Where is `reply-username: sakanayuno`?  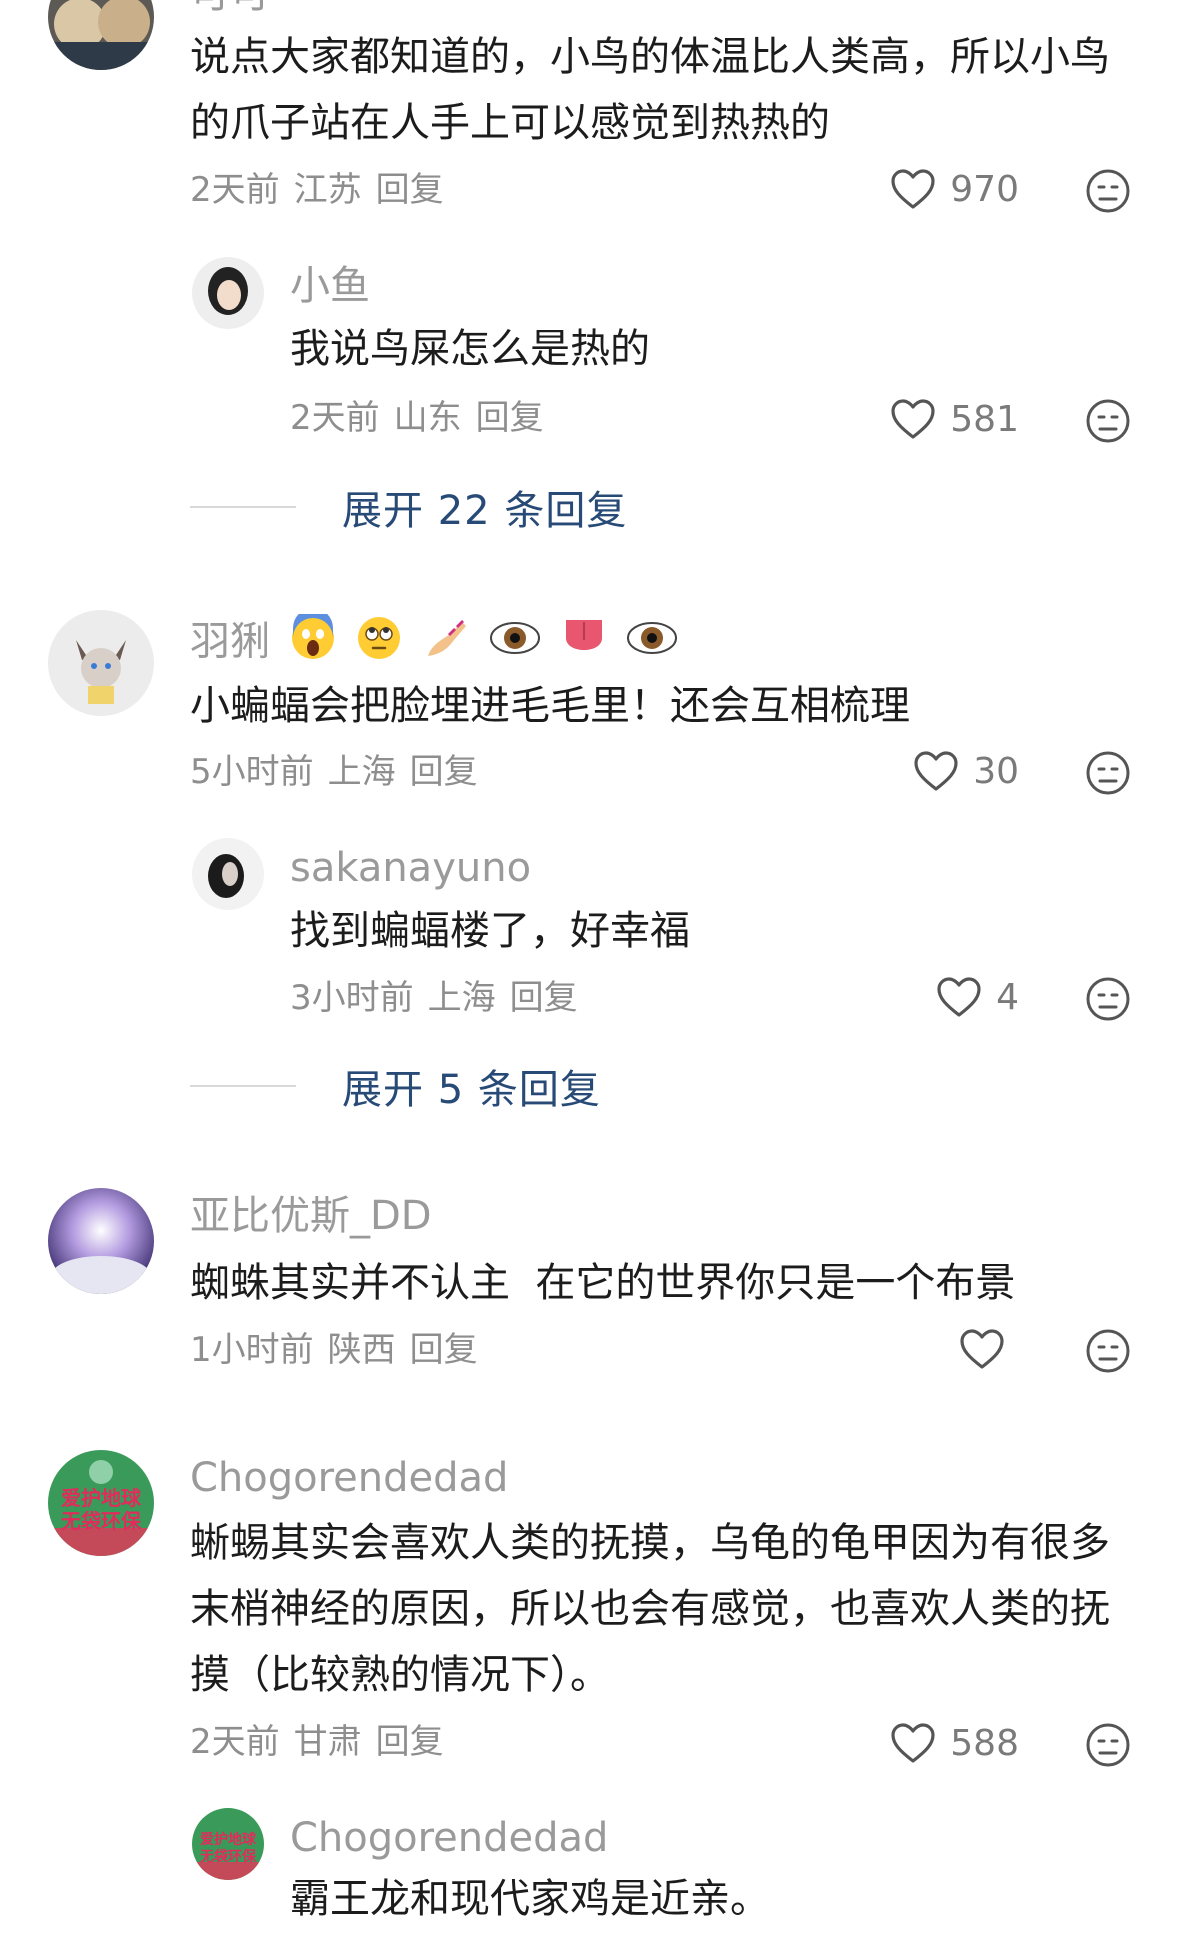 reply-username: sakanayuno is located at coordinates (410, 868).